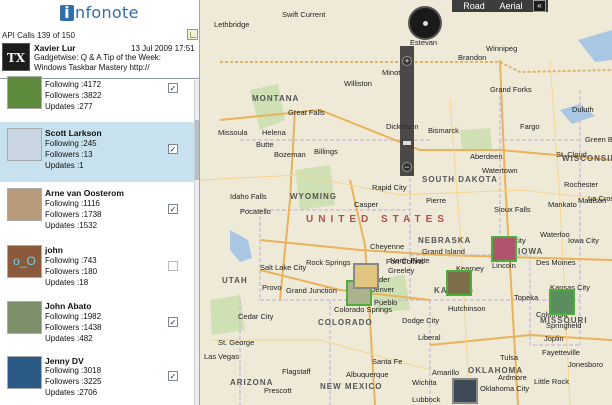  I want to click on city-label: Madison, so click(592, 200).